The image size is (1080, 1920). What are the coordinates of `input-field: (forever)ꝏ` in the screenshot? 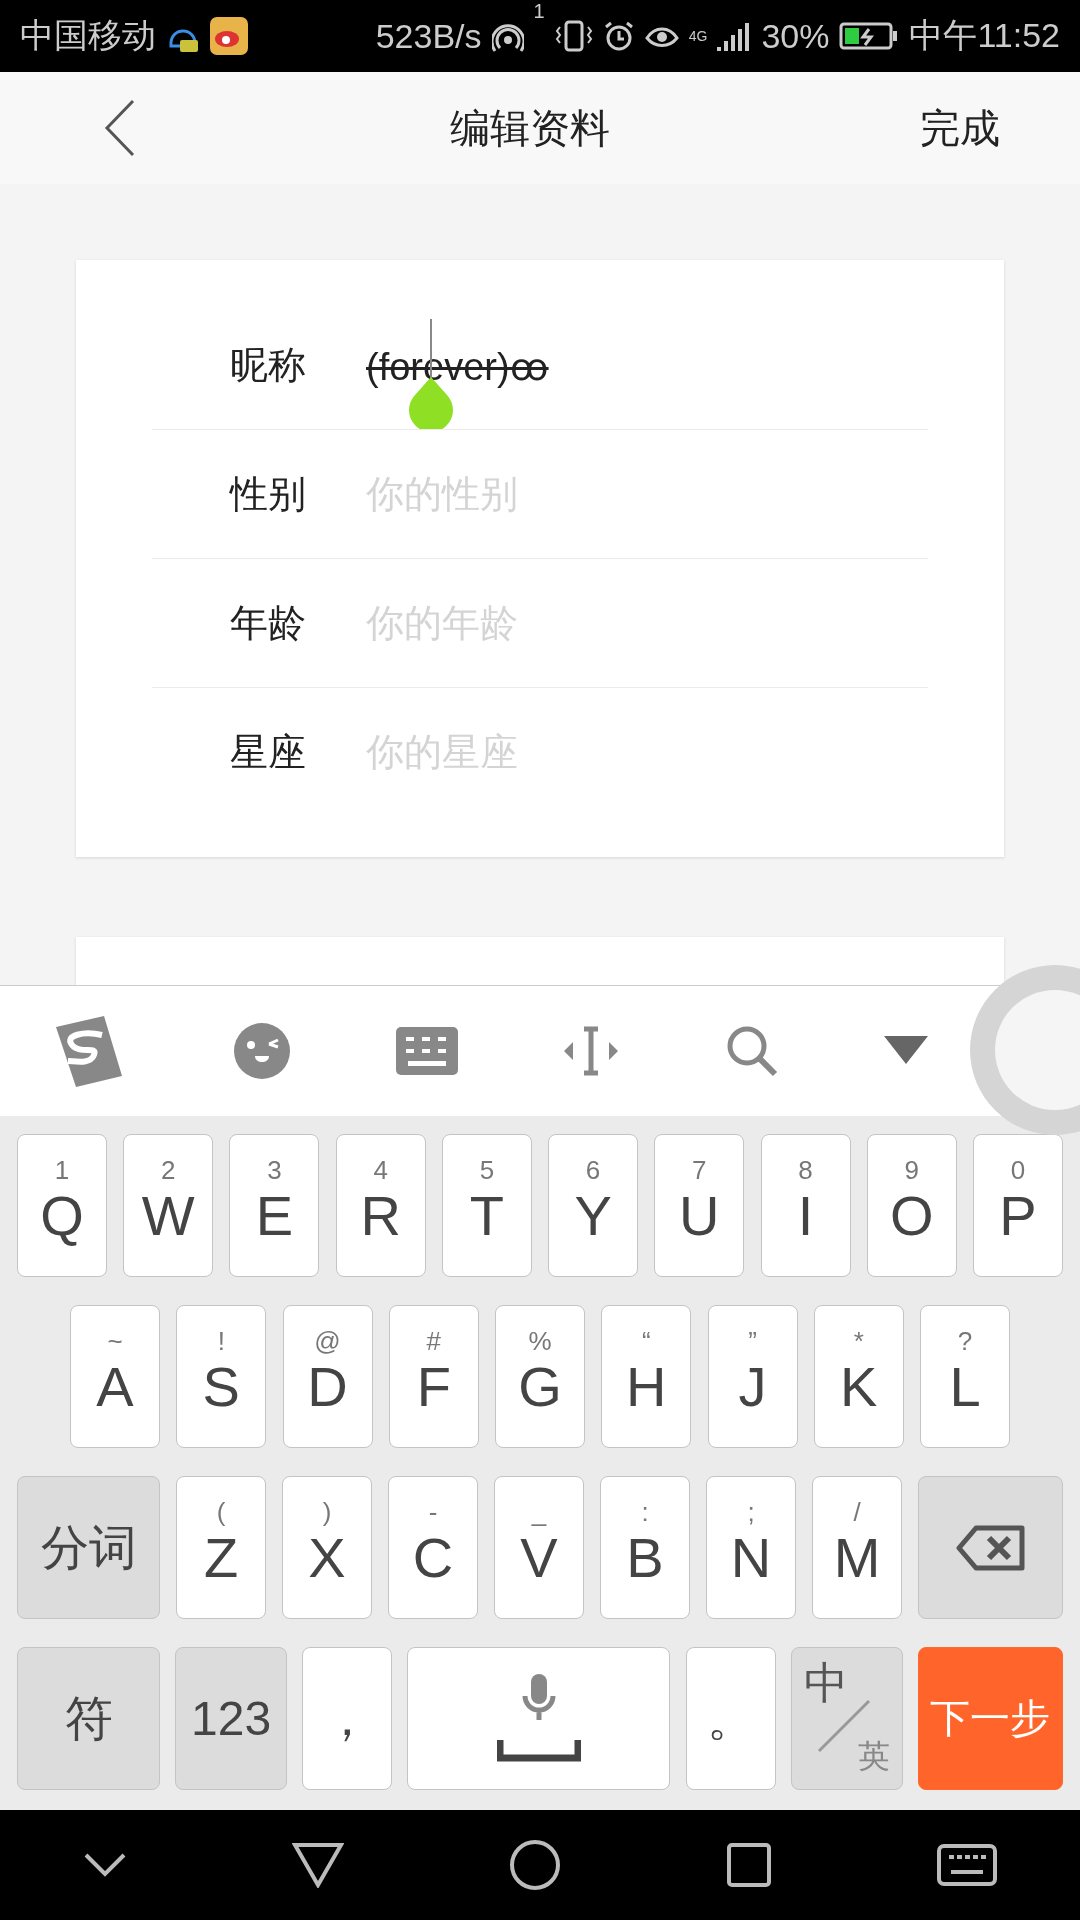 It's located at (457, 365).